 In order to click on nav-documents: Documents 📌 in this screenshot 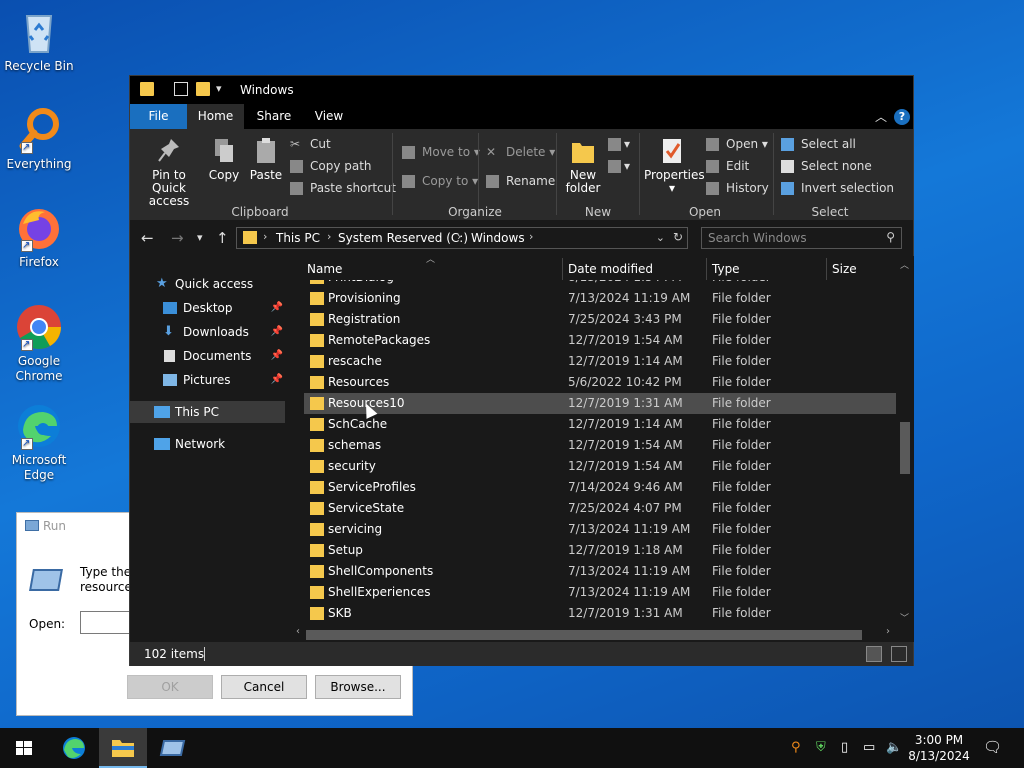, I will do `click(207, 356)`.